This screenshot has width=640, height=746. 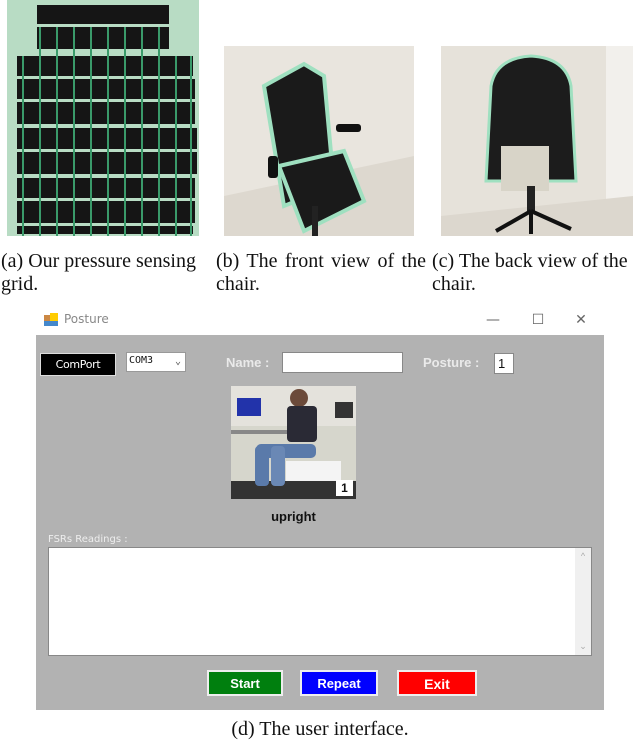 I want to click on pressure-grid-photo, so click(x=103, y=118).